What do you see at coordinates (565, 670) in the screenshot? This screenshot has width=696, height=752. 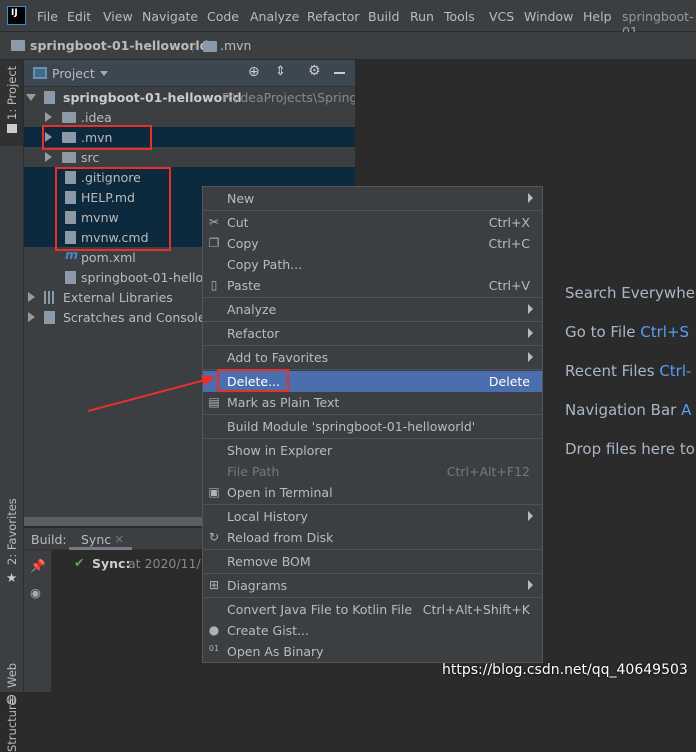 I see `watermark: https://blog.csdn.net/qq_40649503` at bounding box center [565, 670].